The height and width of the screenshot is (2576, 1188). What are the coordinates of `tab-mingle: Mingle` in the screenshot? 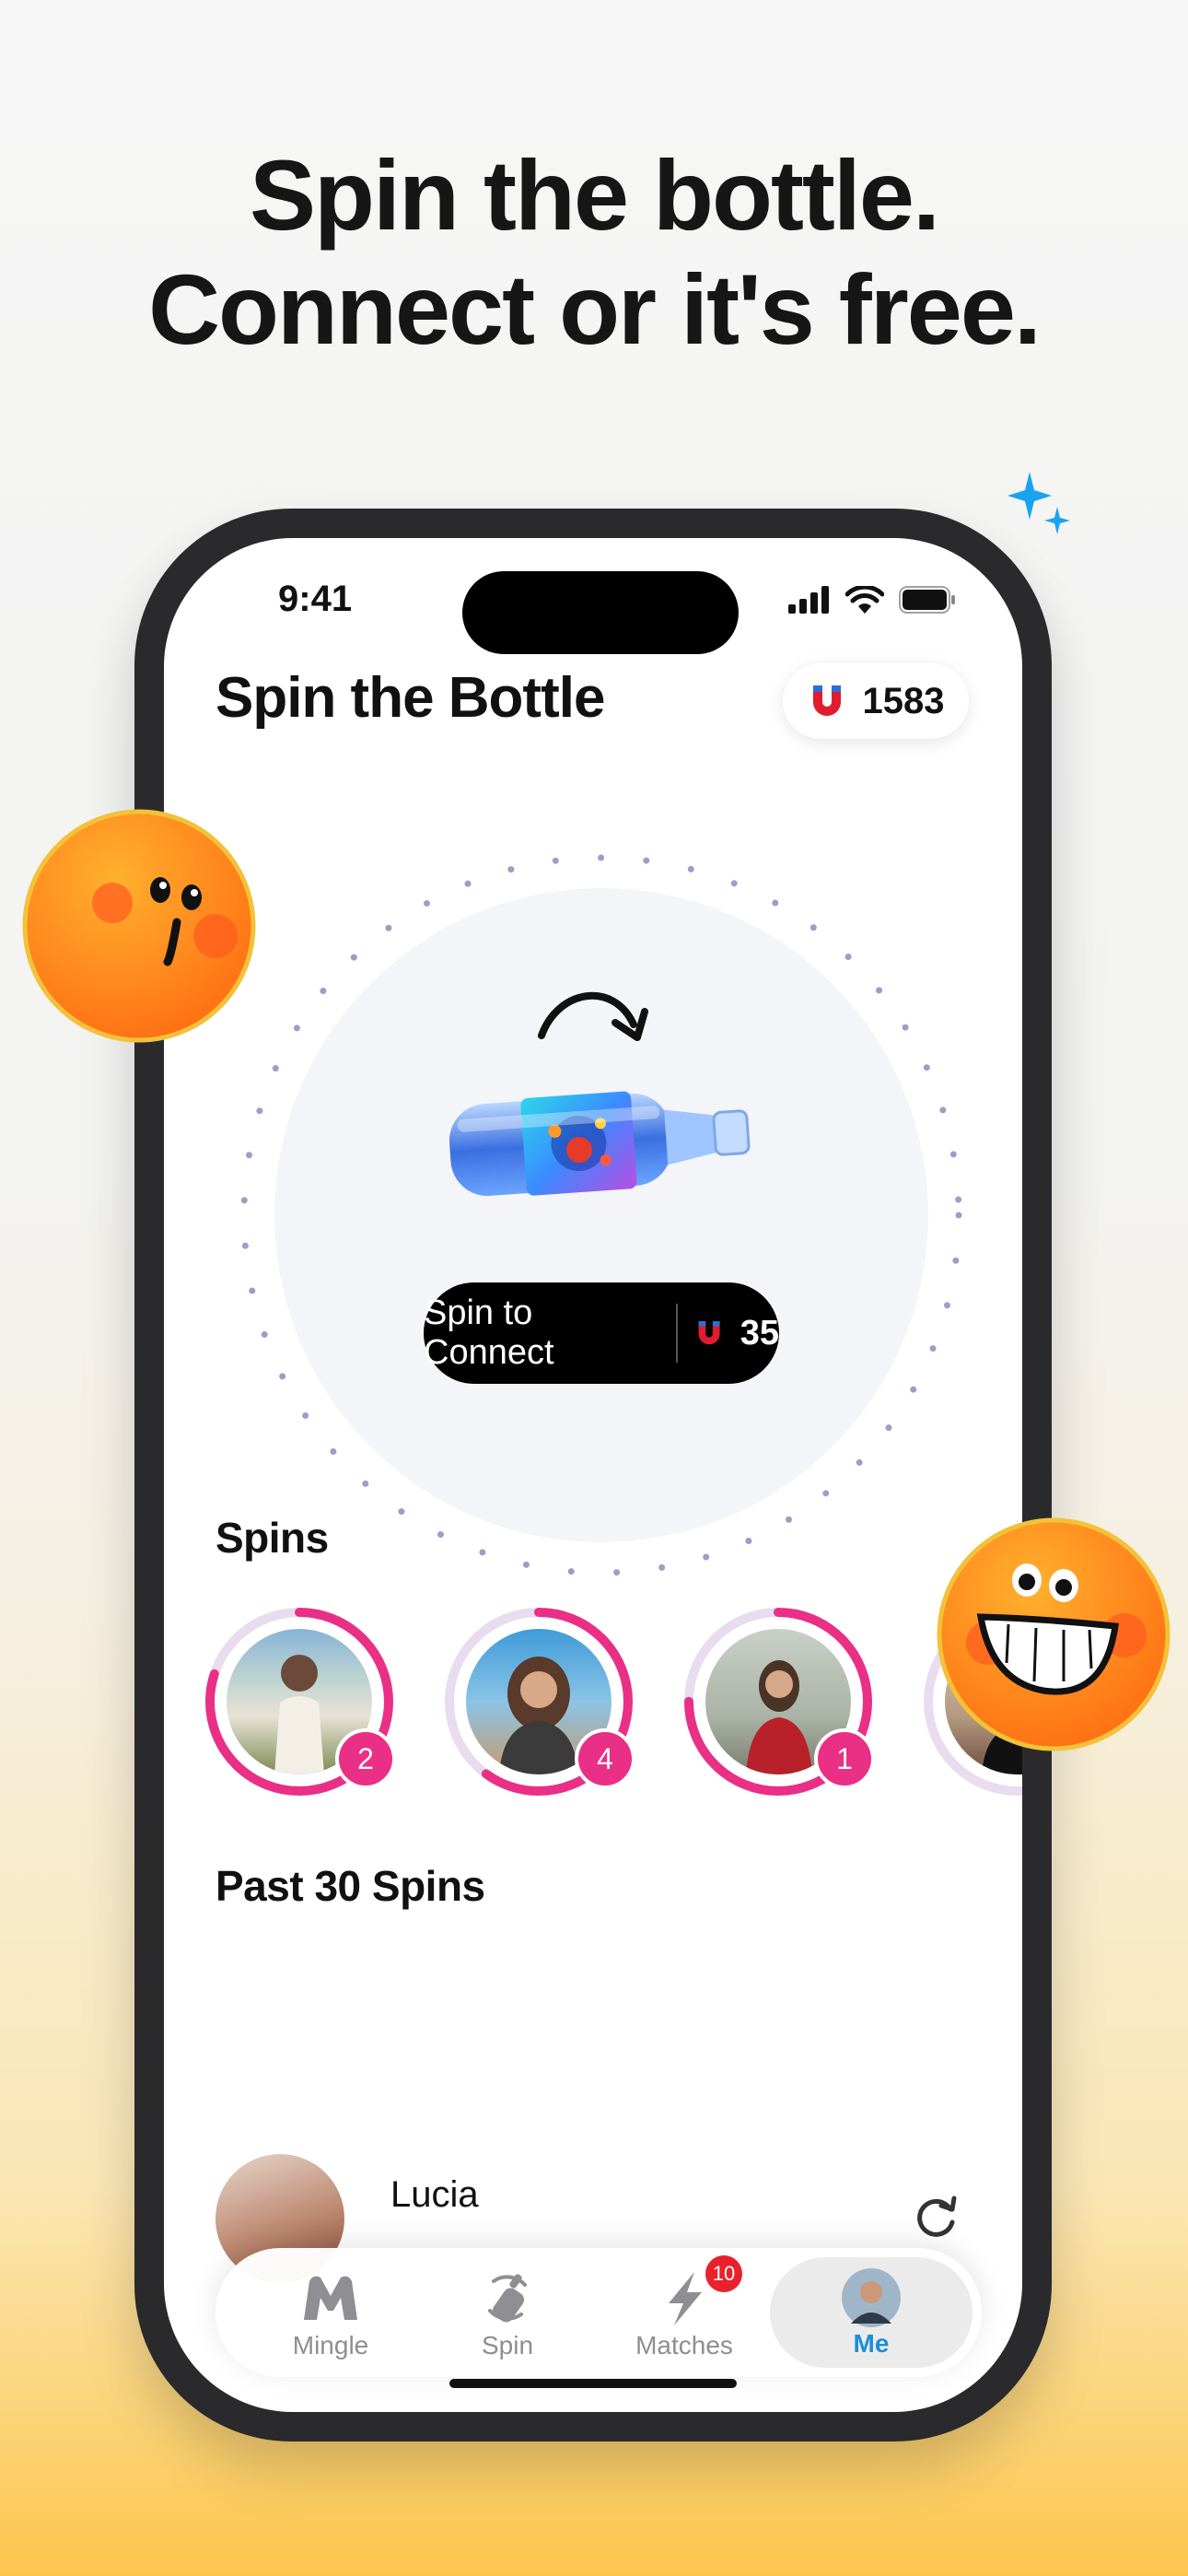 It's located at (330, 2312).